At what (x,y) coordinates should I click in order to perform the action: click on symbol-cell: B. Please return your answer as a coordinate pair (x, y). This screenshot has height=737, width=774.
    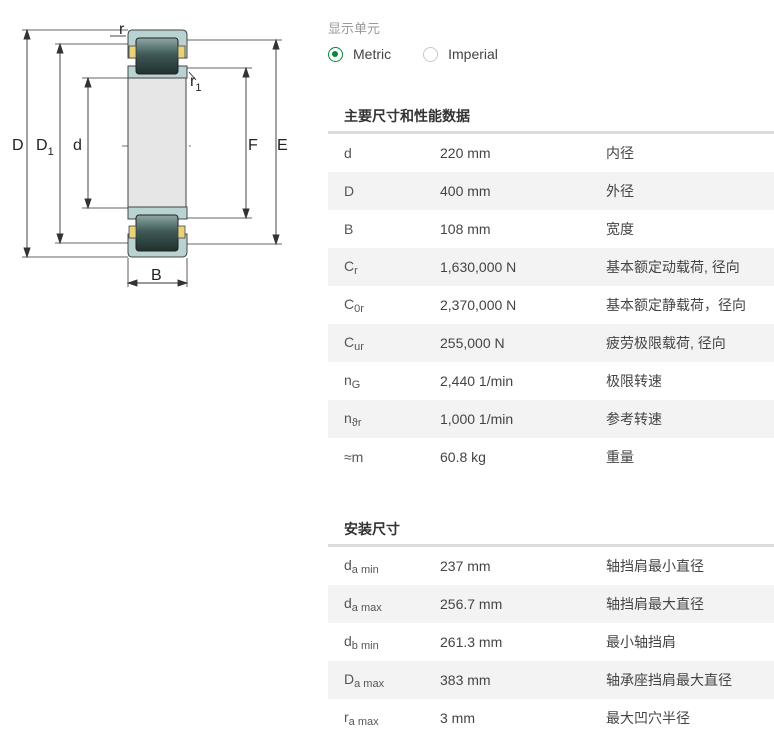
    Looking at the image, I should click on (384, 229).